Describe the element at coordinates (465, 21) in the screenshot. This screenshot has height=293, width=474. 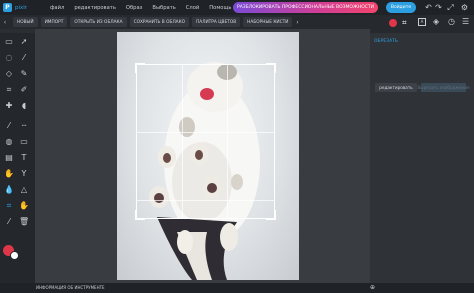
I see `properties-icon: ☰` at that location.